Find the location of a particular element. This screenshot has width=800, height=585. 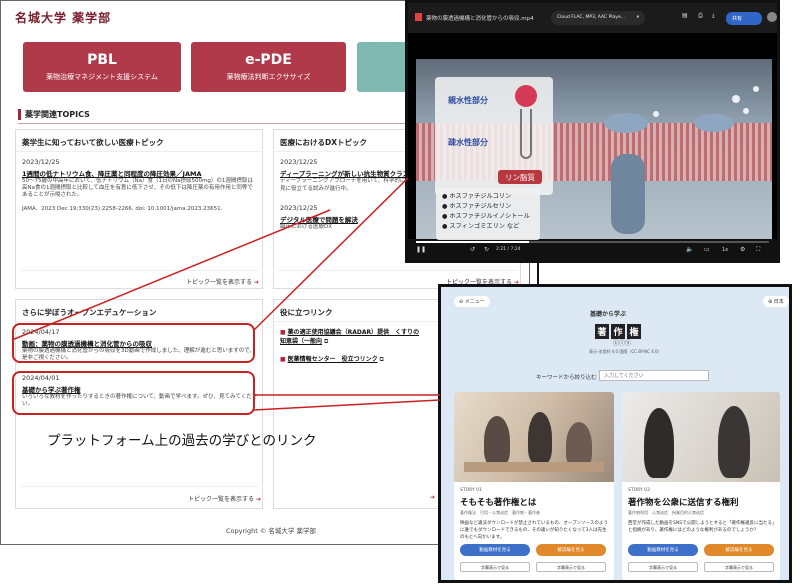

section-title: 薬学関連TOPICS is located at coordinates (54, 114).